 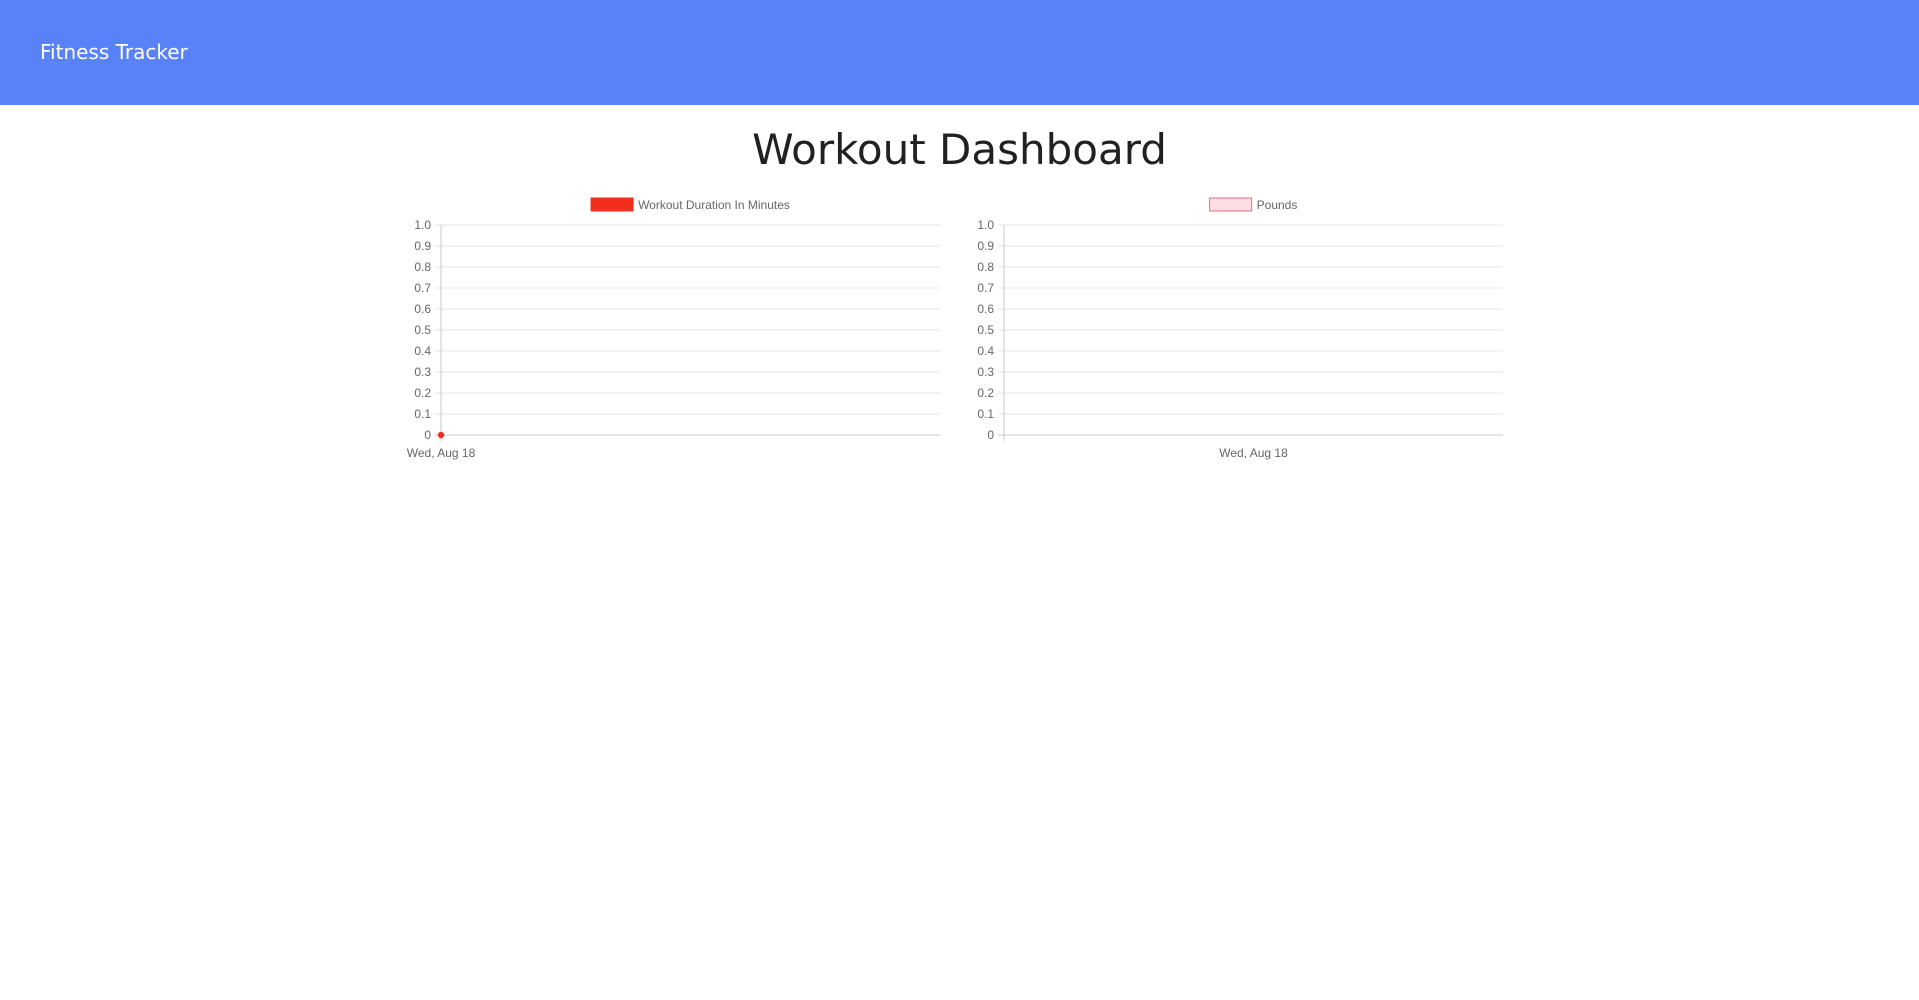 I want to click on brand-link: Fitness Tracker, so click(x=114, y=52).